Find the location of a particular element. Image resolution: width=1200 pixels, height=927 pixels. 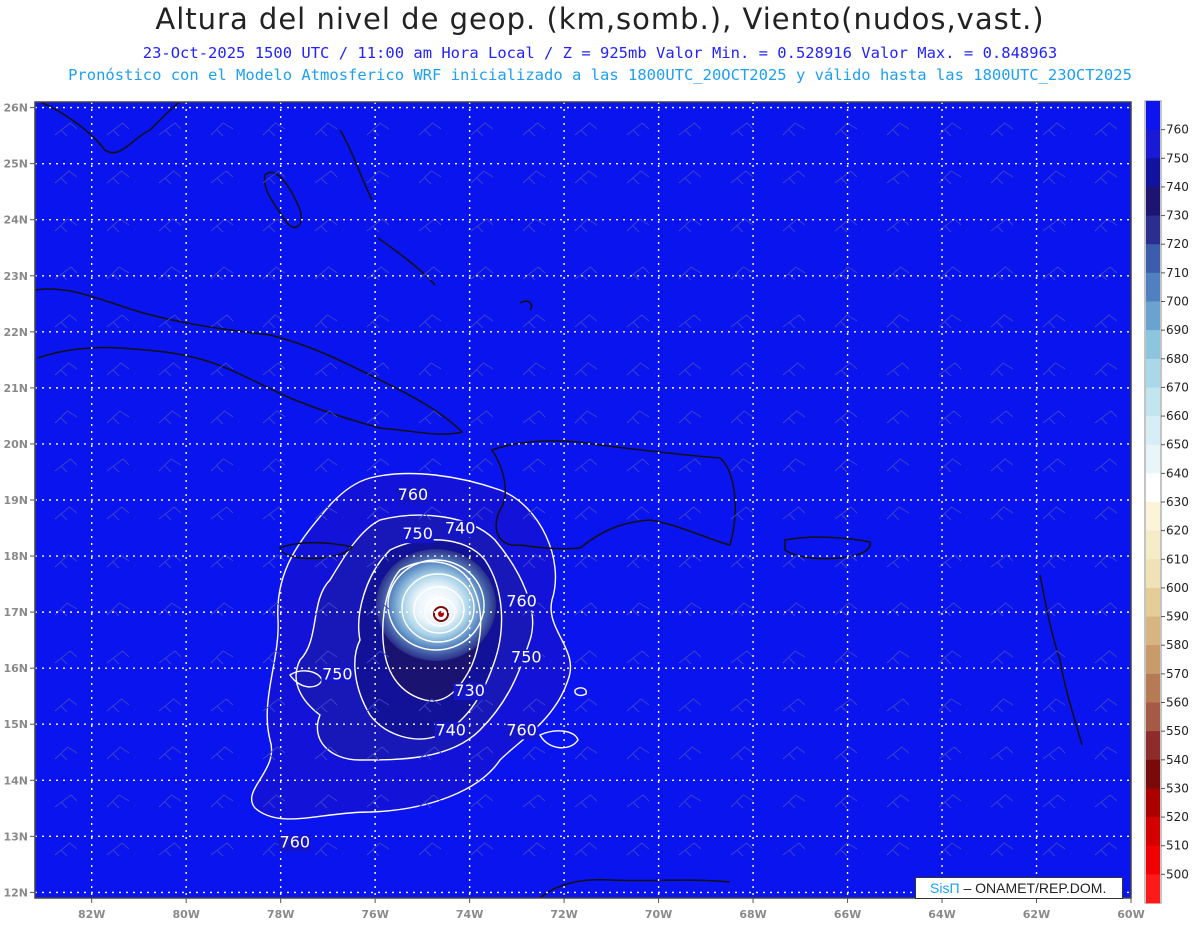

lat-tick-label: 15N is located at coordinates (15, 724).